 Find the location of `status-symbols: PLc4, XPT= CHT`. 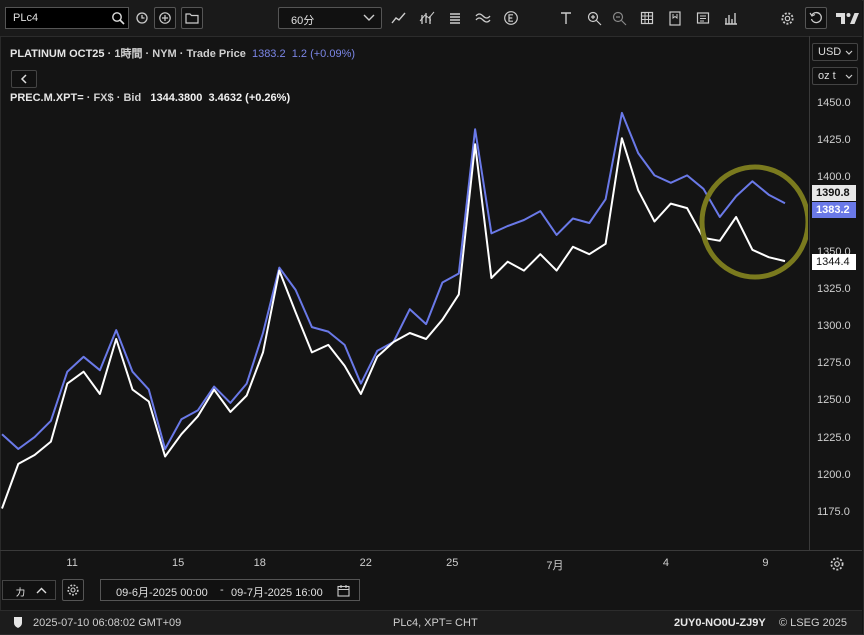

status-symbols: PLc4, XPT= CHT is located at coordinates (435, 623).